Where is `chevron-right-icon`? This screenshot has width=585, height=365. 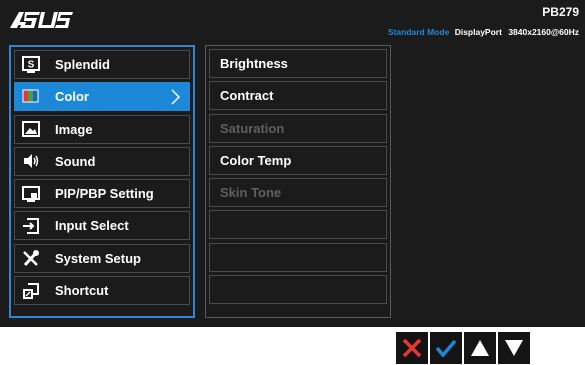
chevron-right-icon is located at coordinates (176, 97).